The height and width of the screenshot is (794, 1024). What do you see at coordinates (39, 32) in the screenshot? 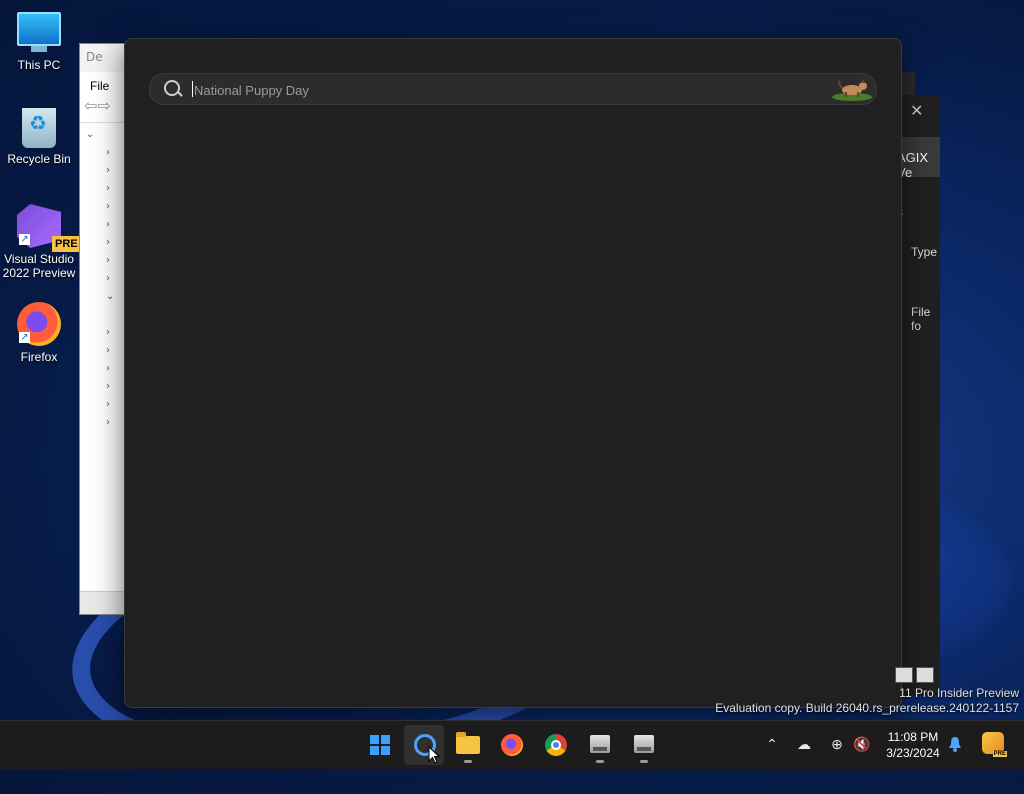
I see `computer-icon` at bounding box center [39, 32].